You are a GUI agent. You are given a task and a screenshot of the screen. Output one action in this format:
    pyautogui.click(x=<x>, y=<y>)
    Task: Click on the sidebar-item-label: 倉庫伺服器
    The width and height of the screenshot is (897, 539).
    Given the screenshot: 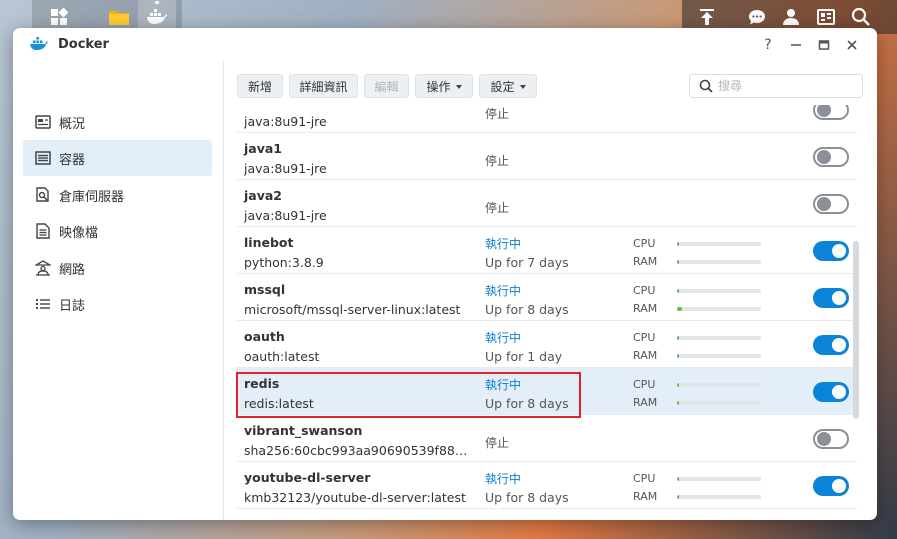 What is the action you would take?
    pyautogui.click(x=92, y=197)
    